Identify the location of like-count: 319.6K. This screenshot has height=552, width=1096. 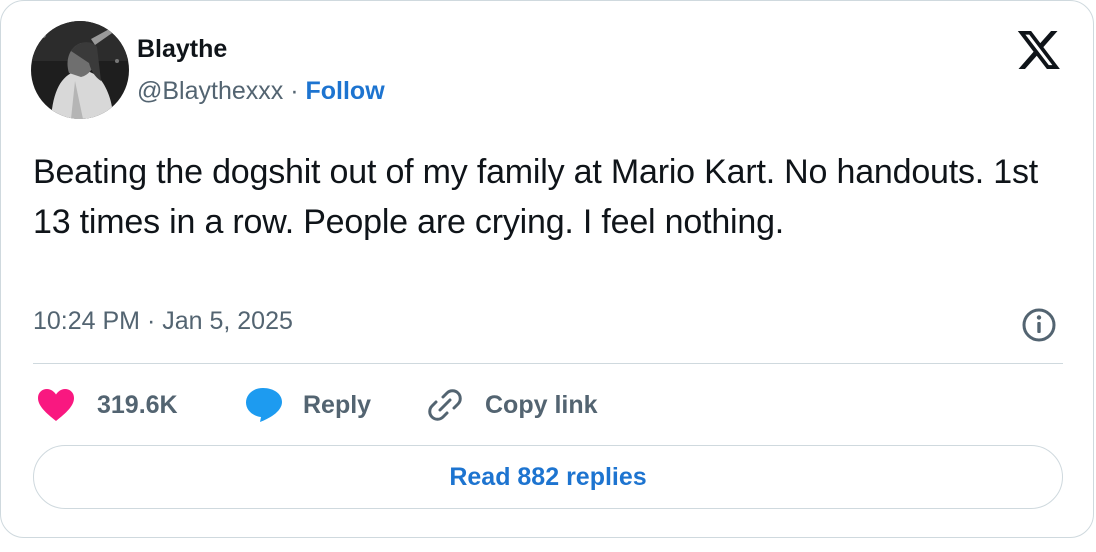
(137, 404).